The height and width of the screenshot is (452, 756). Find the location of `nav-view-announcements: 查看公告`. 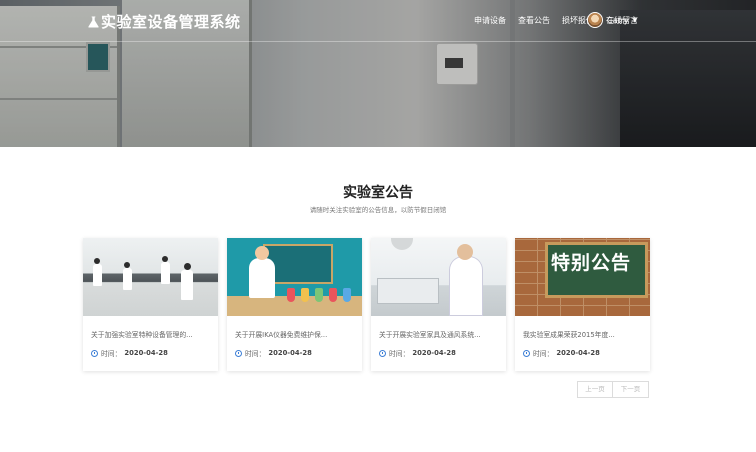

nav-view-announcements: 查看公告 is located at coordinates (534, 20).